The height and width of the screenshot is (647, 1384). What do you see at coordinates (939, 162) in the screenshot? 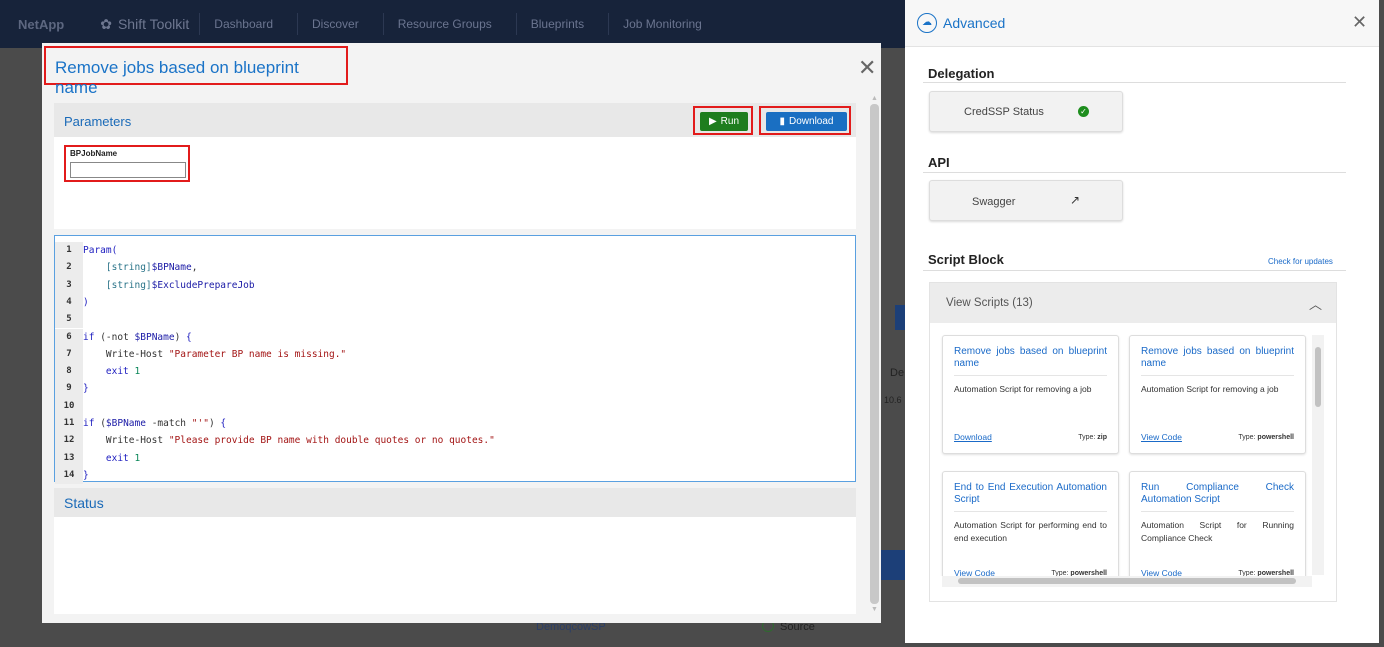
I see `api-heading: API` at bounding box center [939, 162].